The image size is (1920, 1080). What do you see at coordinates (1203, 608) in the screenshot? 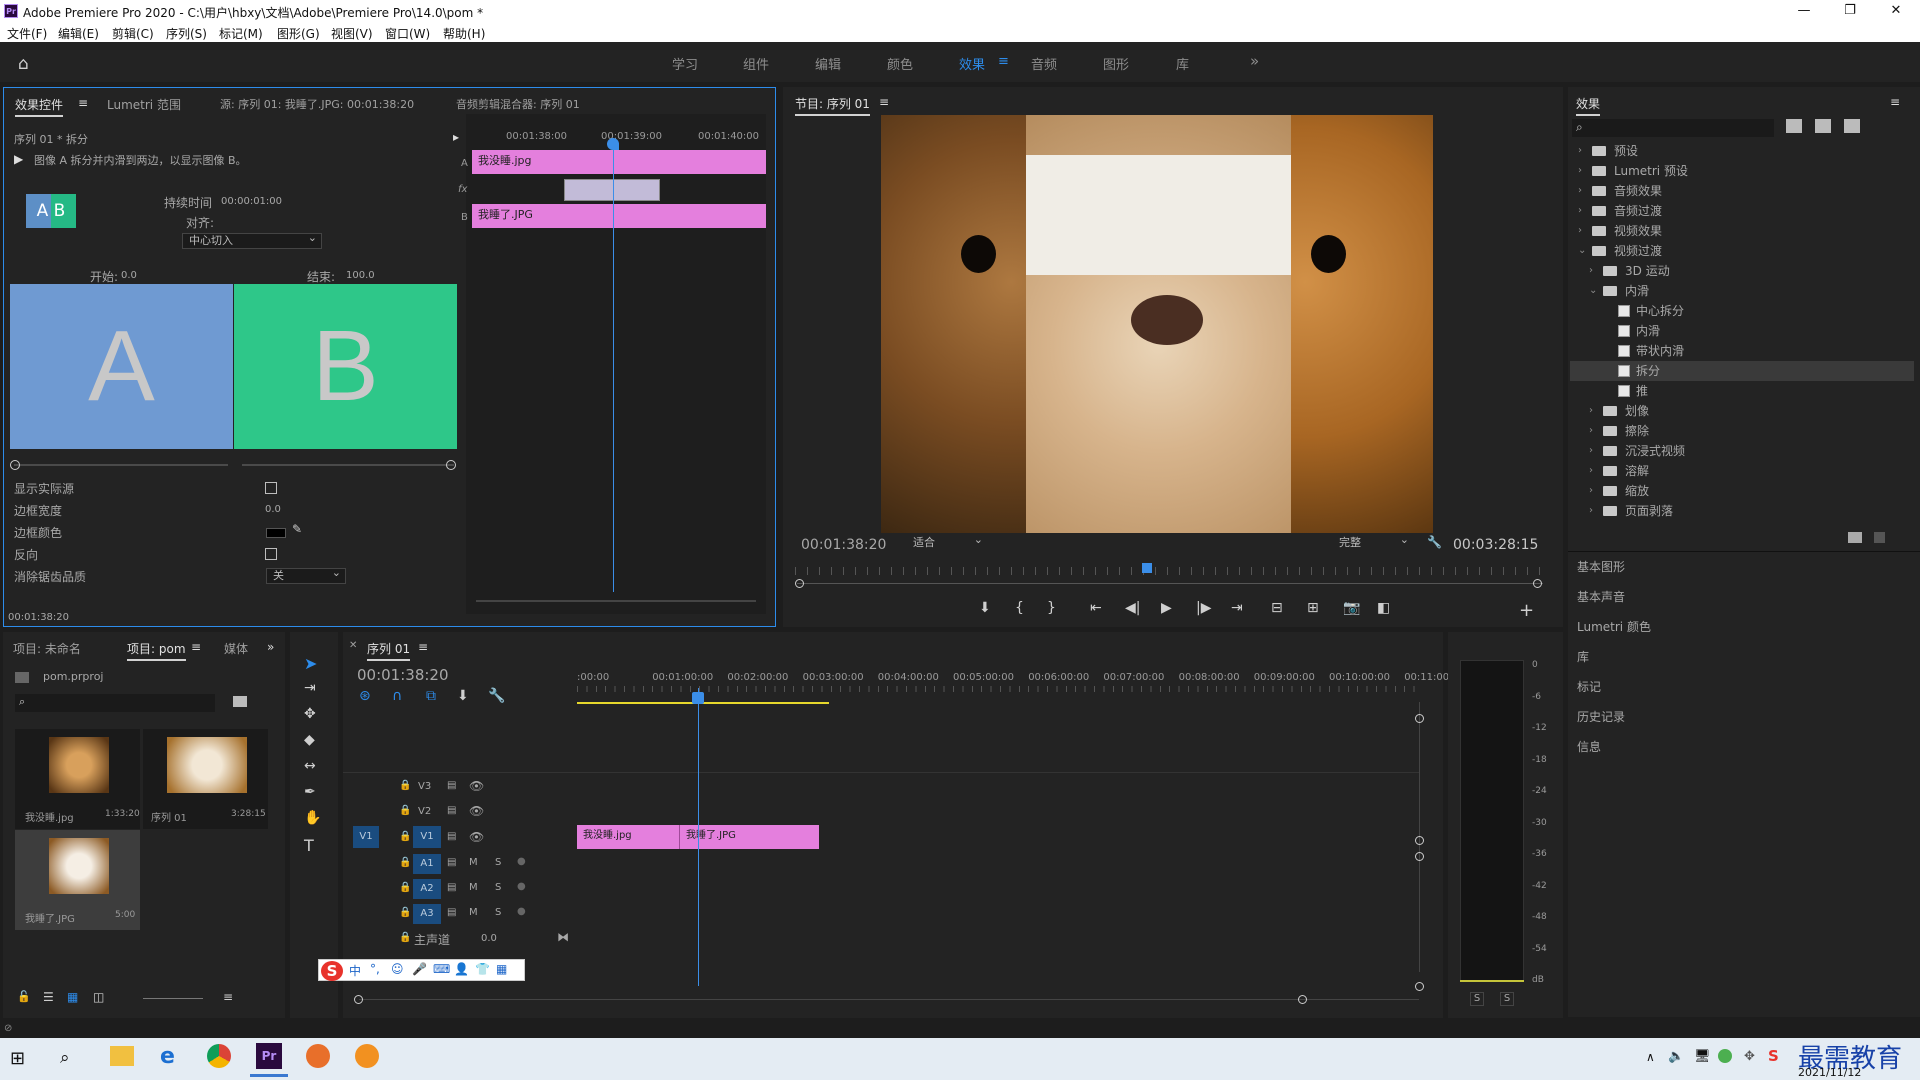
I see `step-forward-icon: |▶` at bounding box center [1203, 608].